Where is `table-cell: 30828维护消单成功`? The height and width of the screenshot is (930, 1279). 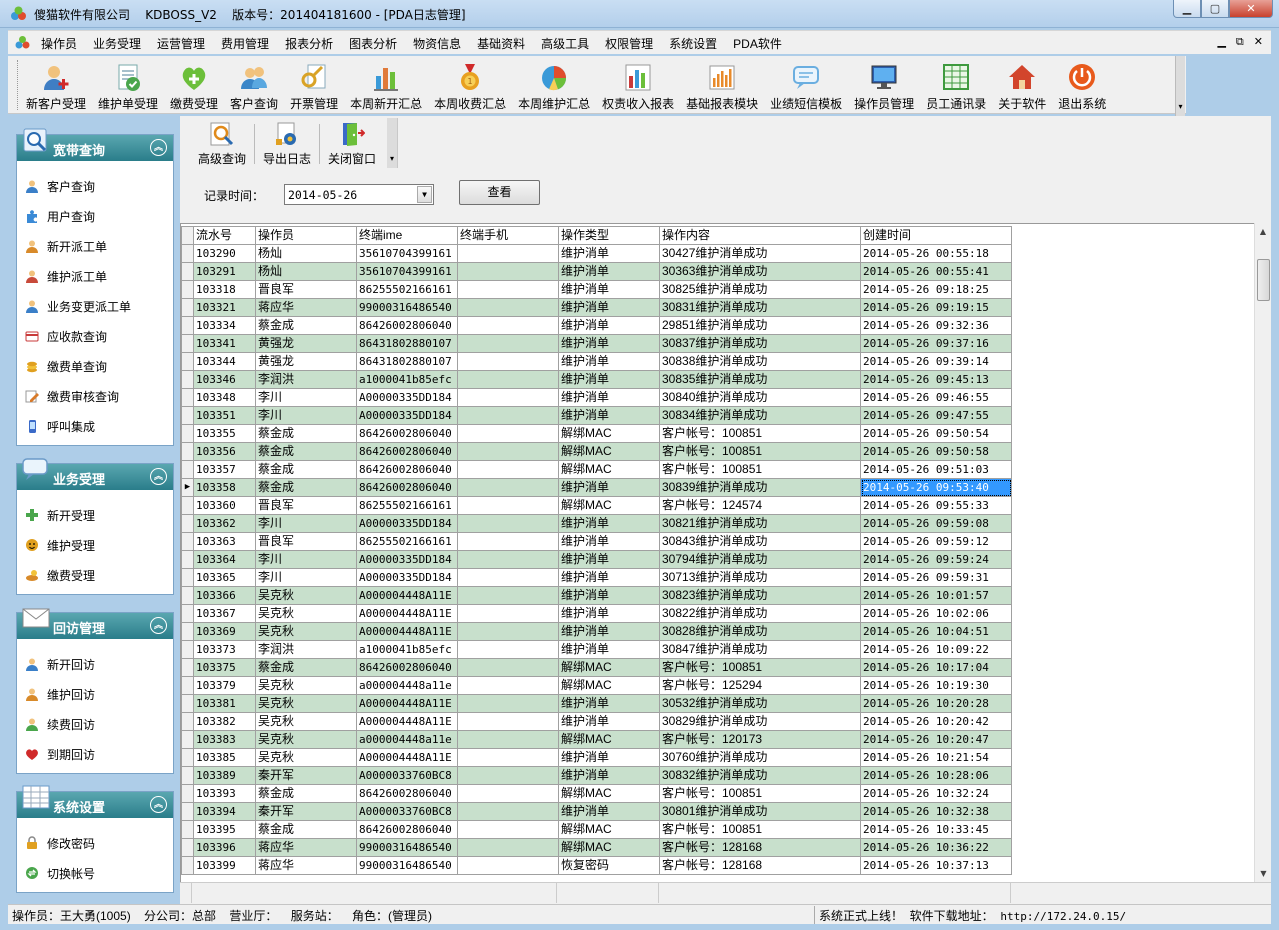 table-cell: 30828维护消单成功 is located at coordinates (760, 631).